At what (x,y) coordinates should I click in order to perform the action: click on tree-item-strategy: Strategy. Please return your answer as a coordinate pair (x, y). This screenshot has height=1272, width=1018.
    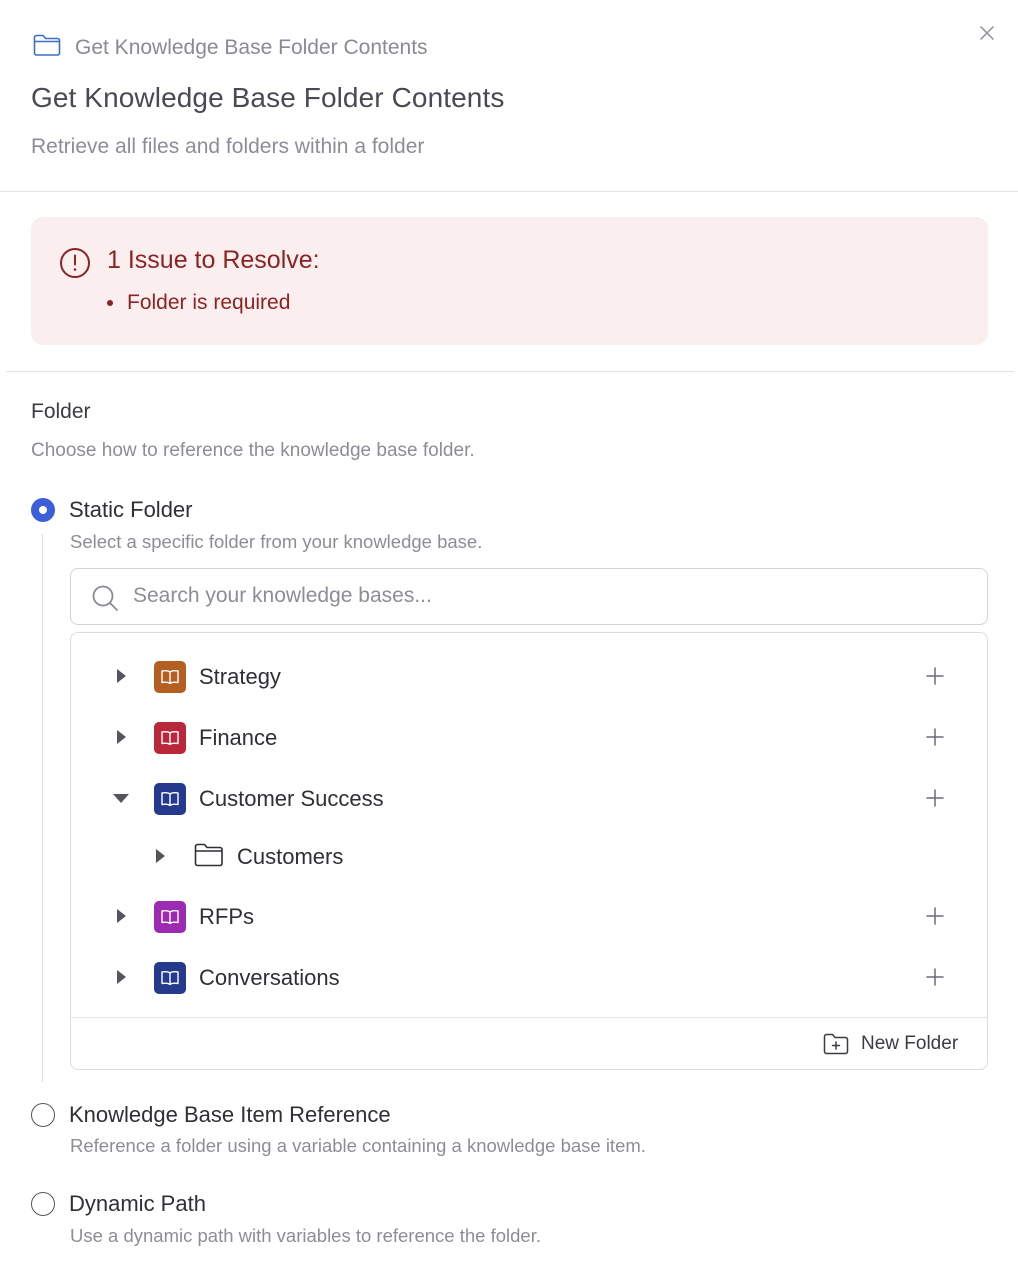
    Looking at the image, I should click on (529, 676).